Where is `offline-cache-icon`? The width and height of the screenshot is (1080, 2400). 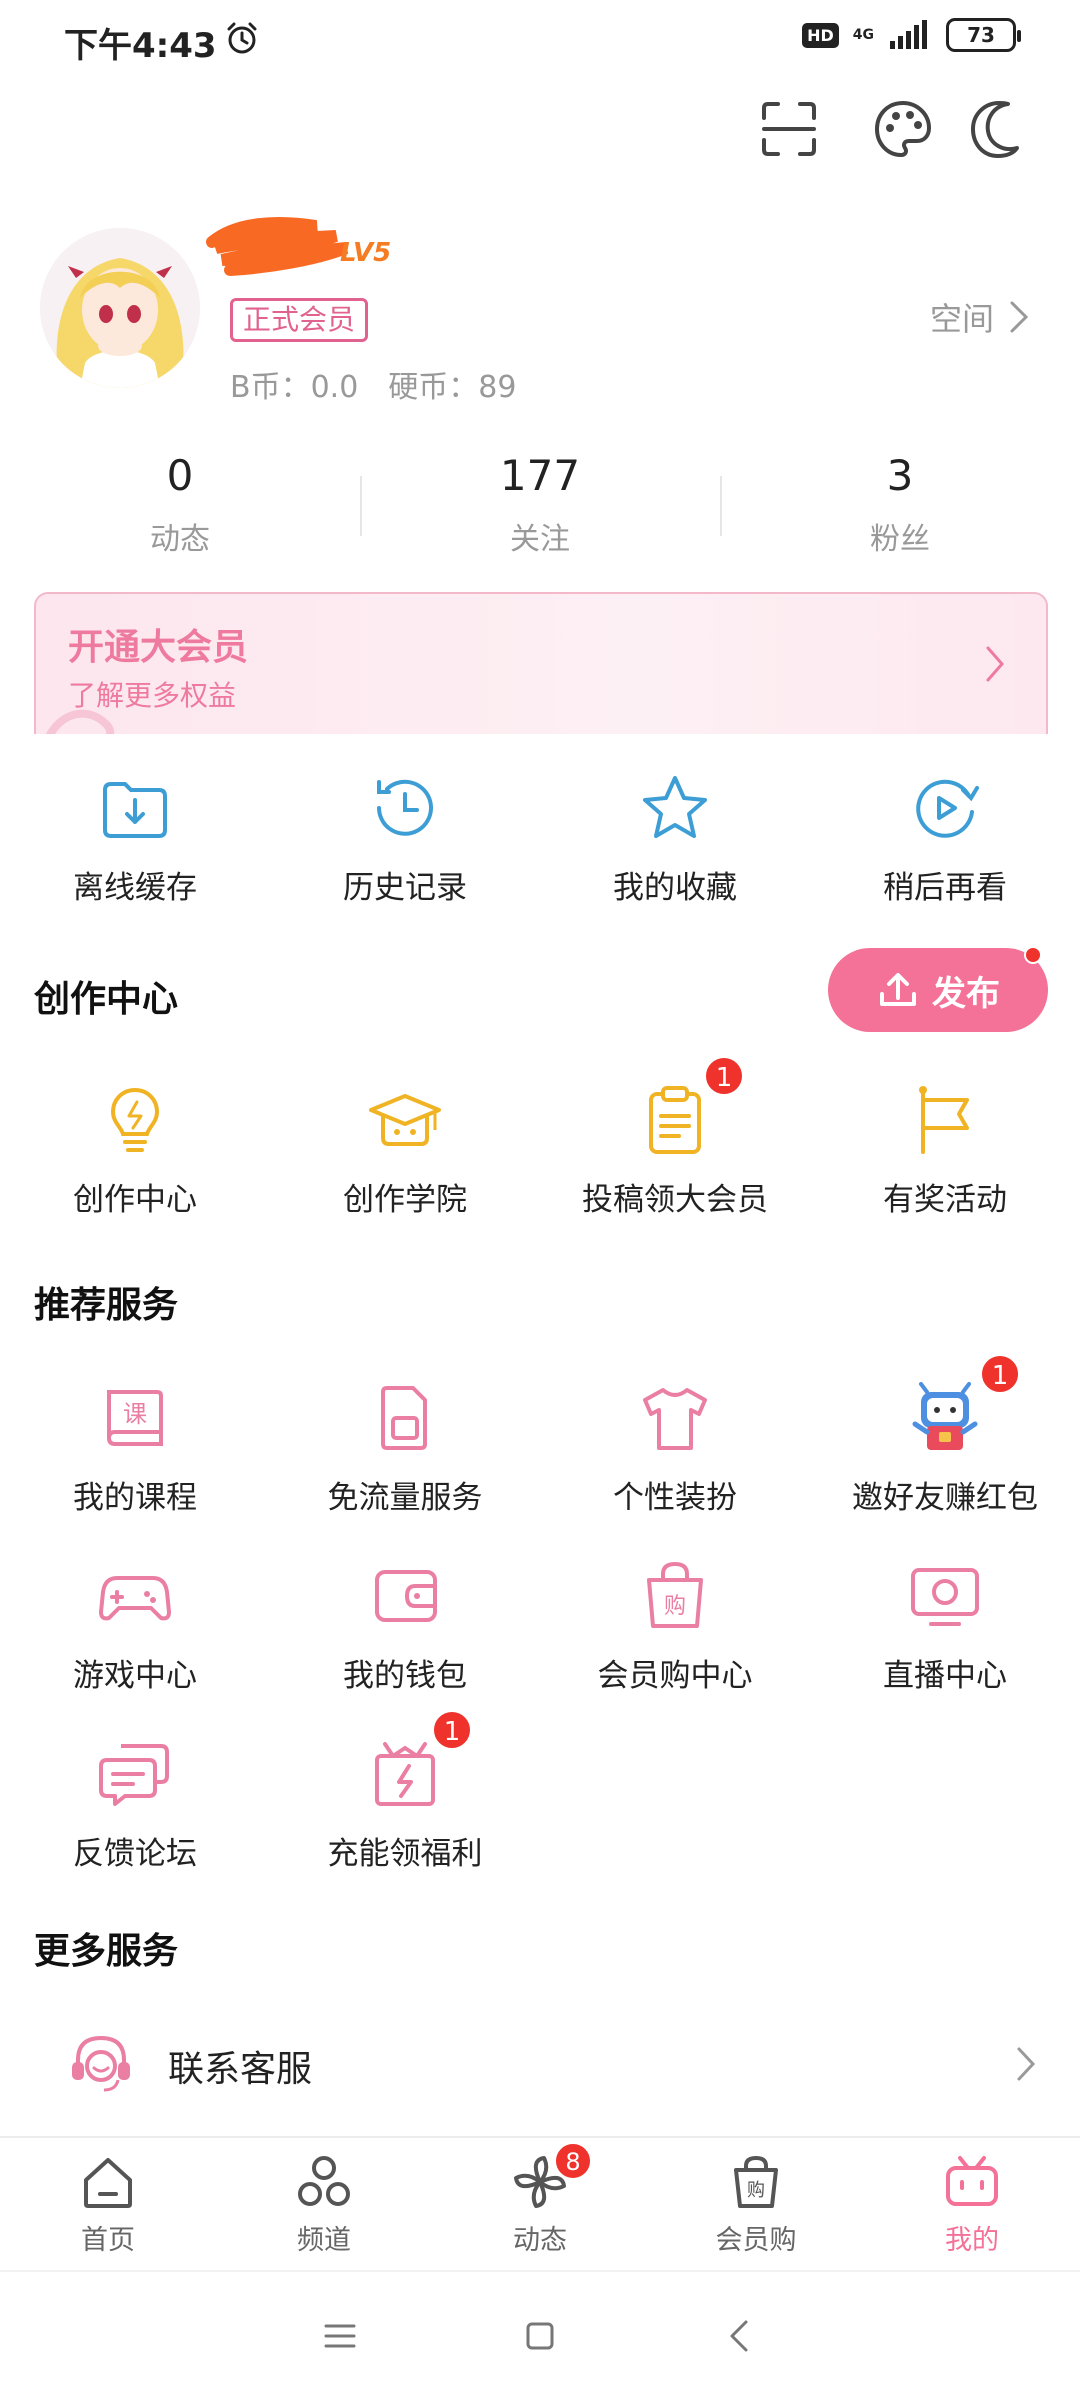 offline-cache-icon is located at coordinates (135, 810).